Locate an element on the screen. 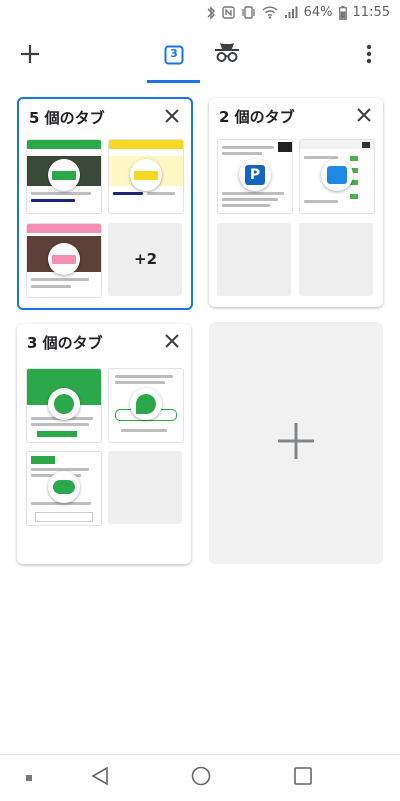 Image resolution: width=400 pixels, height=801 pixels. back-button is located at coordinates (100, 778).